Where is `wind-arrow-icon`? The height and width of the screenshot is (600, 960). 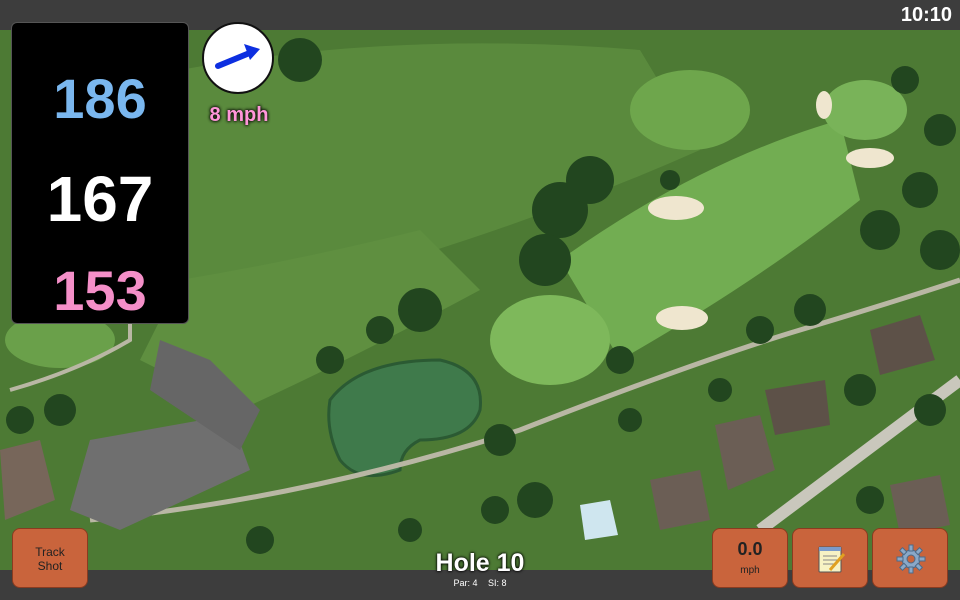 wind-arrow-icon is located at coordinates (237, 56).